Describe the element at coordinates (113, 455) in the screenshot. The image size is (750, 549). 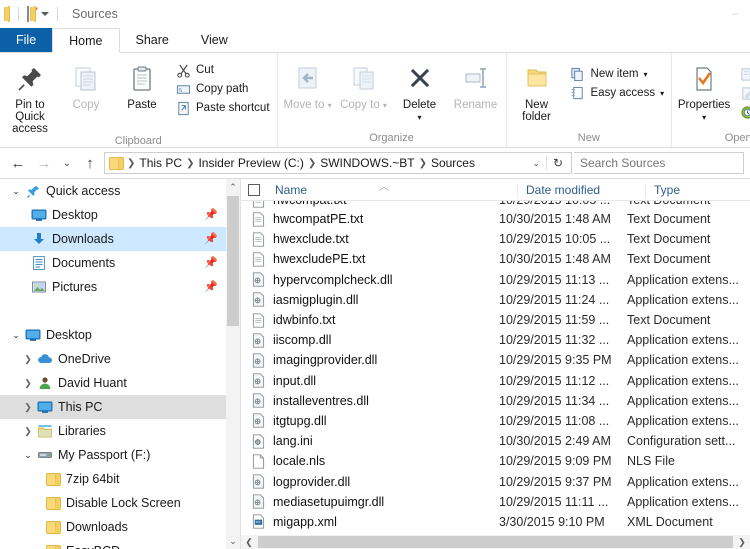
I see `nav-item-my-passport: ⌄ My Passport (F:)` at that location.